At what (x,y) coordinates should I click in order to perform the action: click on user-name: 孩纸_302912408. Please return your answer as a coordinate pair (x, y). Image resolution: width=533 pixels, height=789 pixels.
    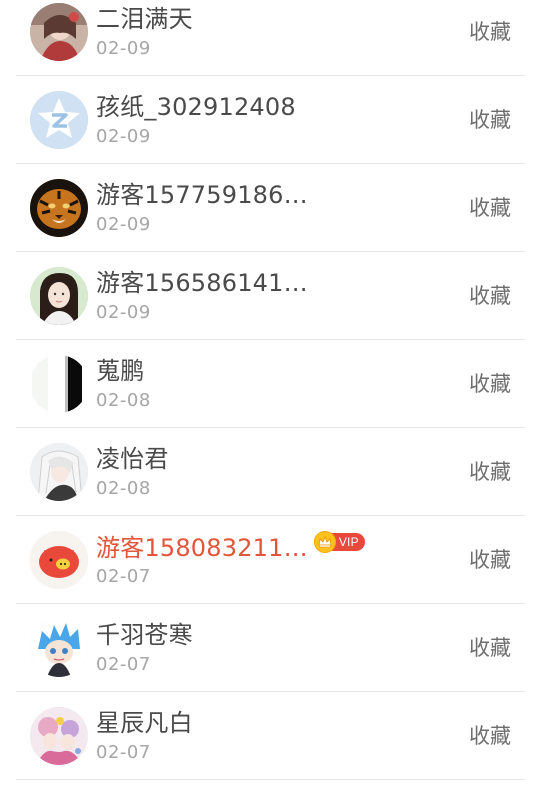
    Looking at the image, I should click on (196, 107).